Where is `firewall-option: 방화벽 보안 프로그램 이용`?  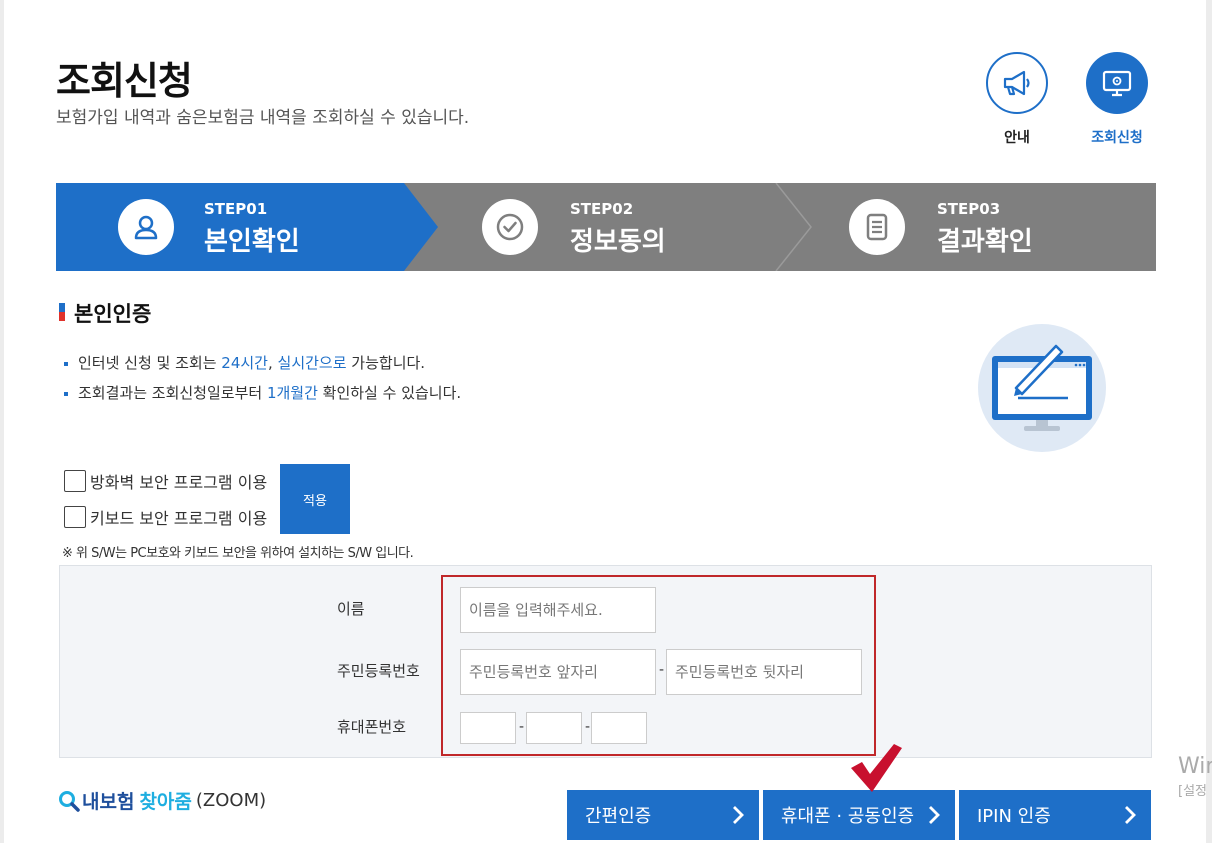
firewall-option: 방화벽 보안 프로그램 이용 is located at coordinates (165, 481).